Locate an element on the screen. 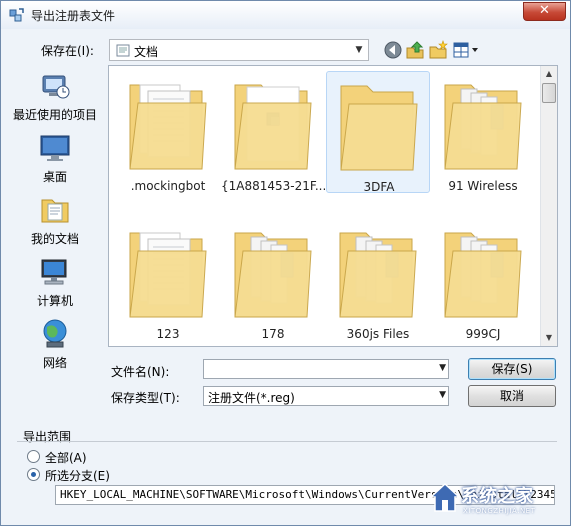 Image resolution: width=571 pixels, height=526 pixels. place-label: 最近使用的项目 is located at coordinates (54, 115).